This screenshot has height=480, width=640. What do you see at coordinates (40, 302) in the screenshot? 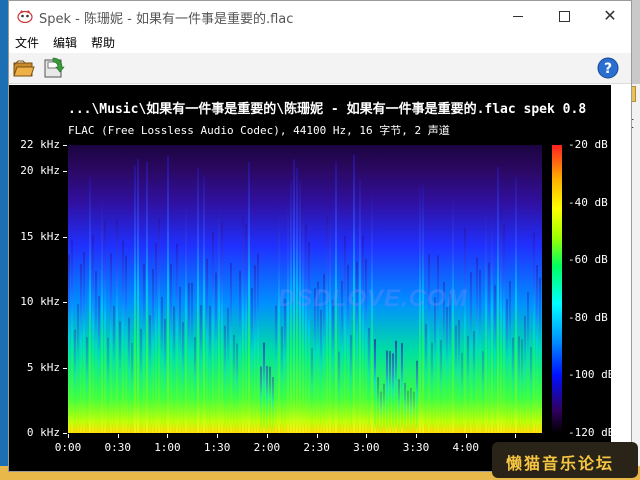
I see `y-tick-label: 10 kHz` at bounding box center [40, 302].